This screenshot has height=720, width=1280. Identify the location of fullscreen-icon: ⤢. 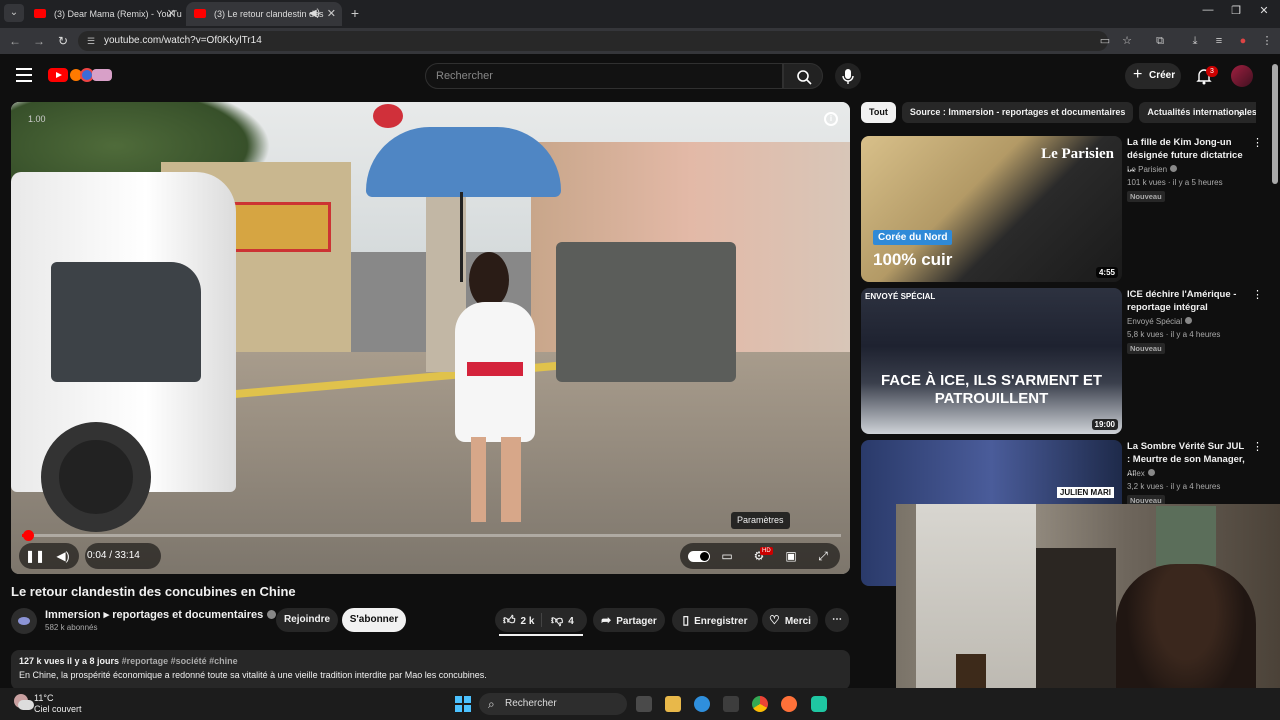
(823, 556).